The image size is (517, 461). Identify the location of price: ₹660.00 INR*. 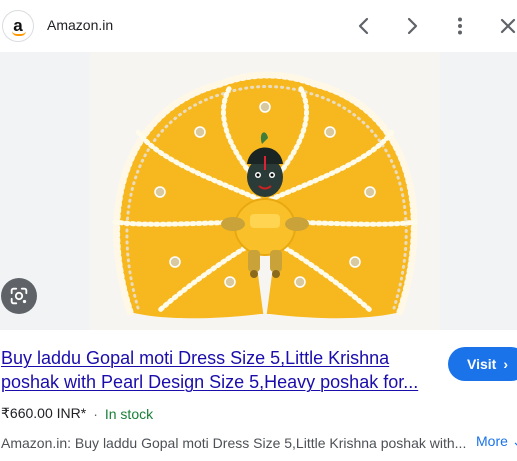
(44, 413).